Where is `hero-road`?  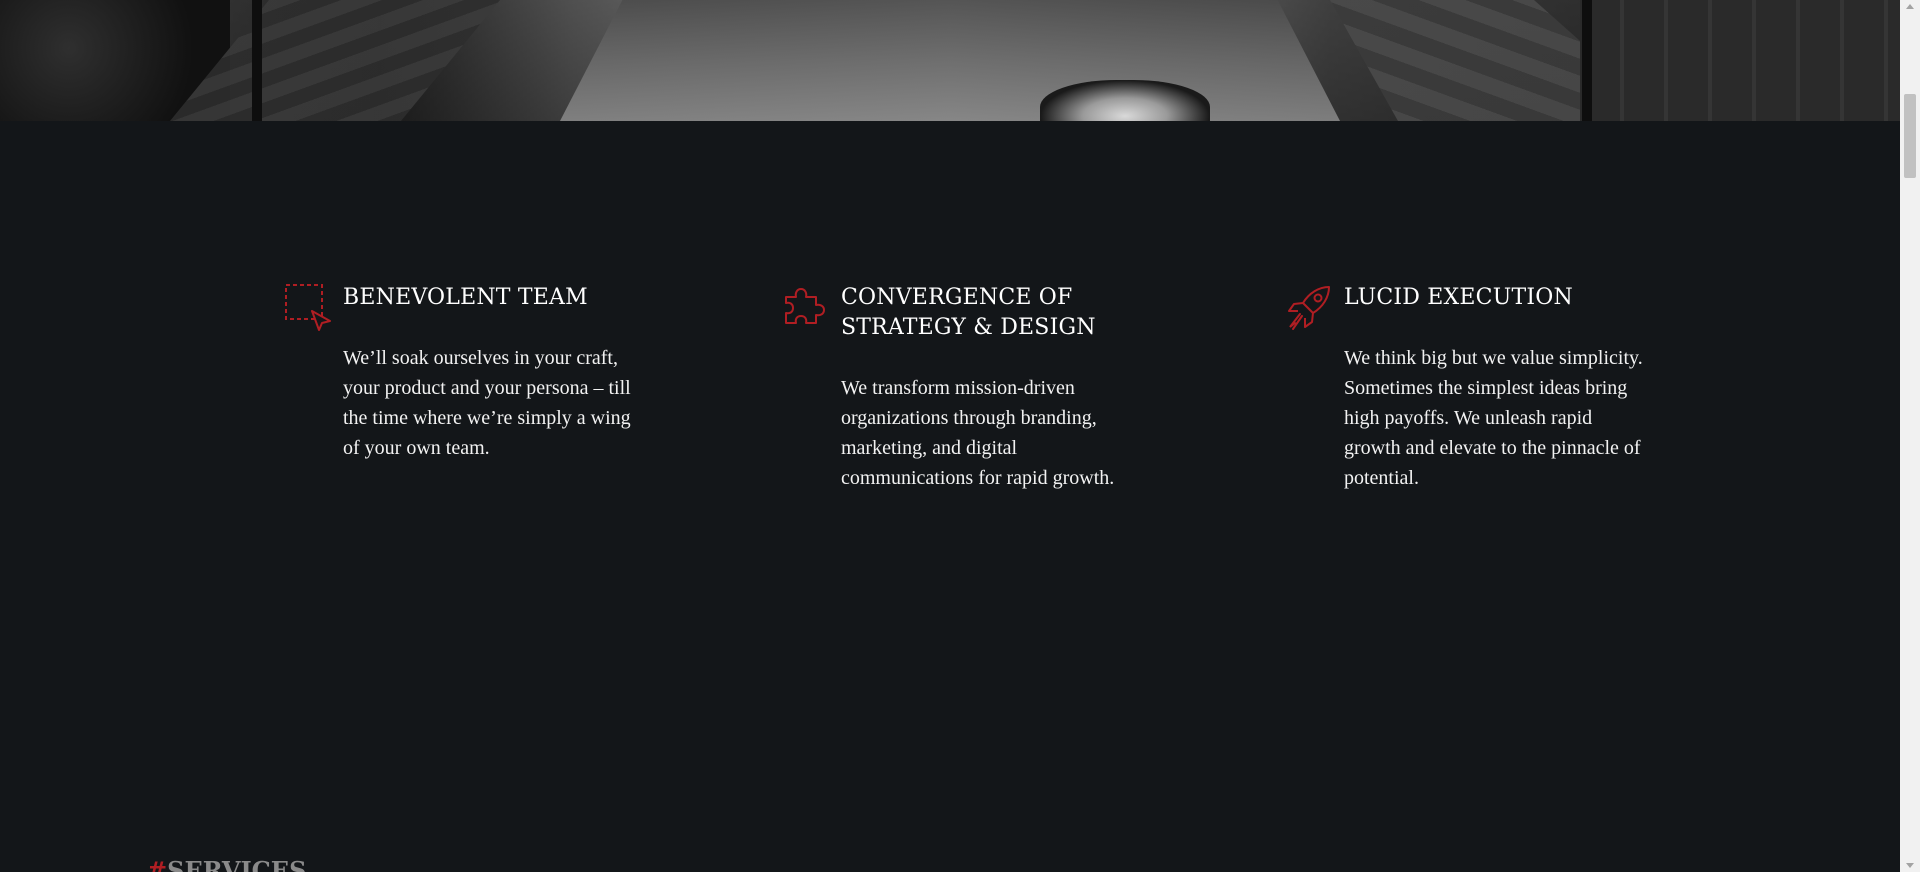 hero-road is located at coordinates (950, 60).